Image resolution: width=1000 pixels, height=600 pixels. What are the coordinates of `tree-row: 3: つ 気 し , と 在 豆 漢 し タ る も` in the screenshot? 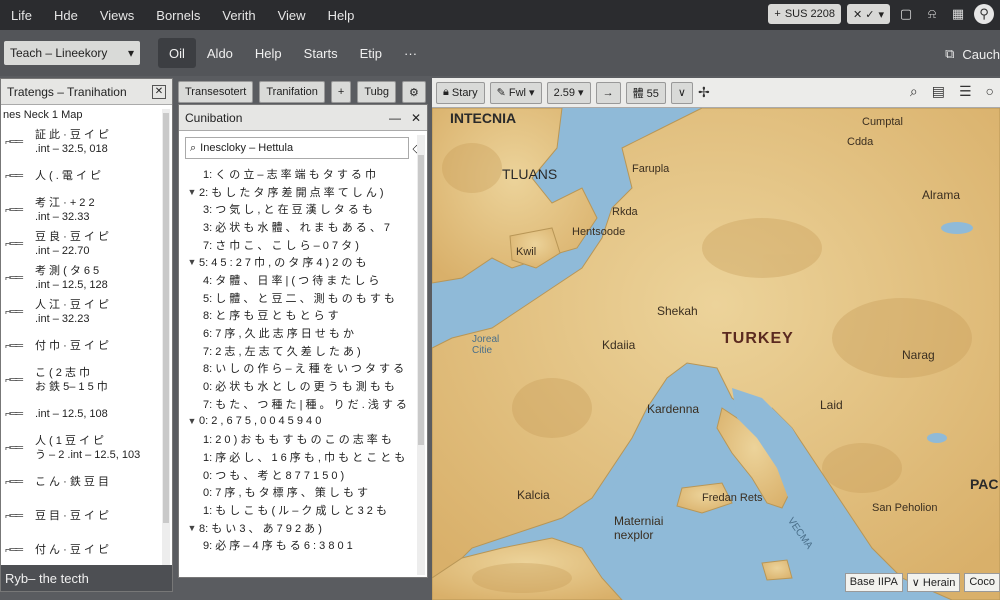 It's located at (303, 209).